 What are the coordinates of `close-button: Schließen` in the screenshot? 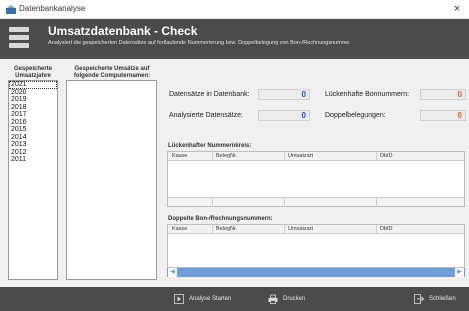 It's located at (435, 299).